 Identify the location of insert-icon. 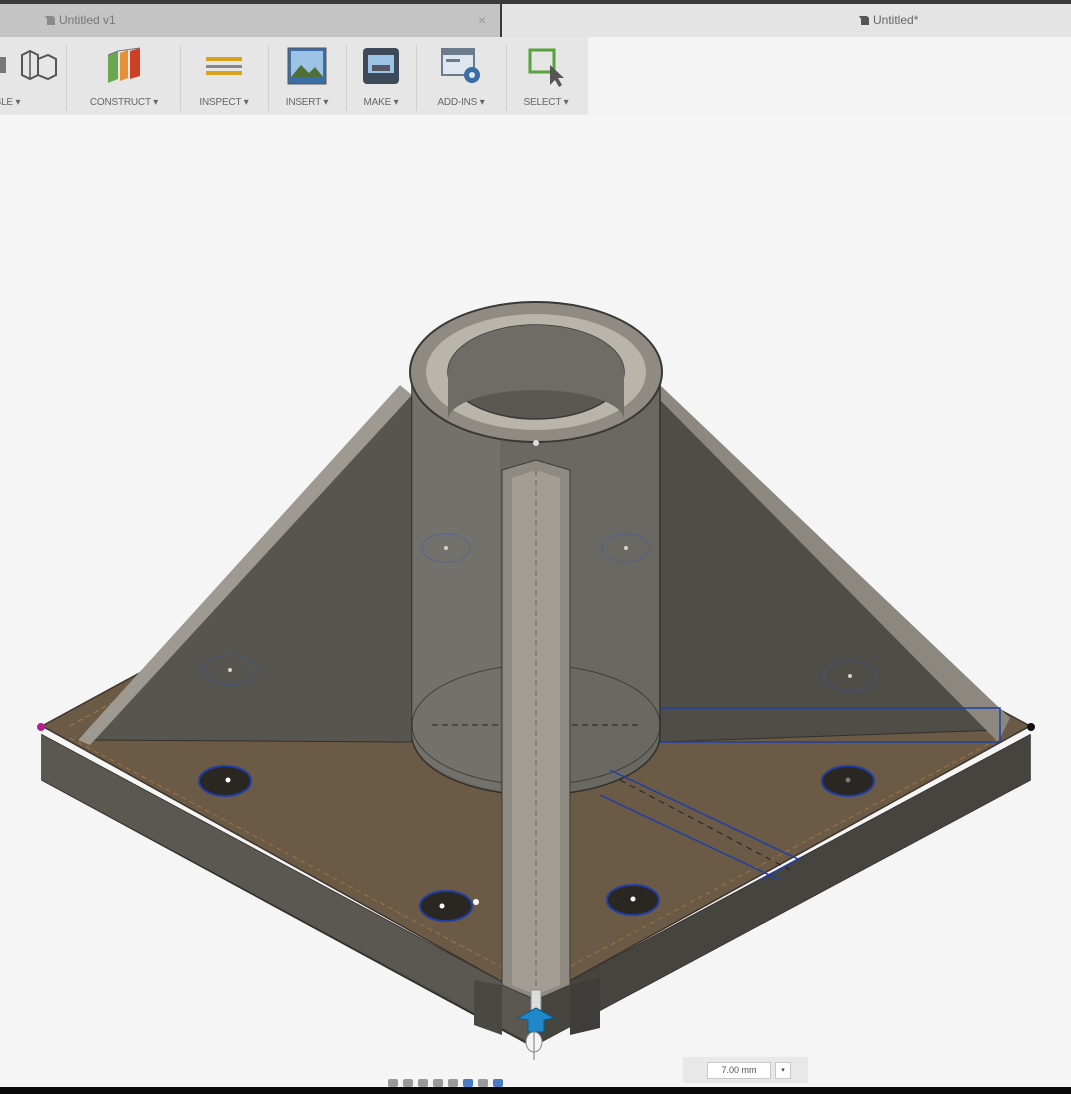
(307, 66).